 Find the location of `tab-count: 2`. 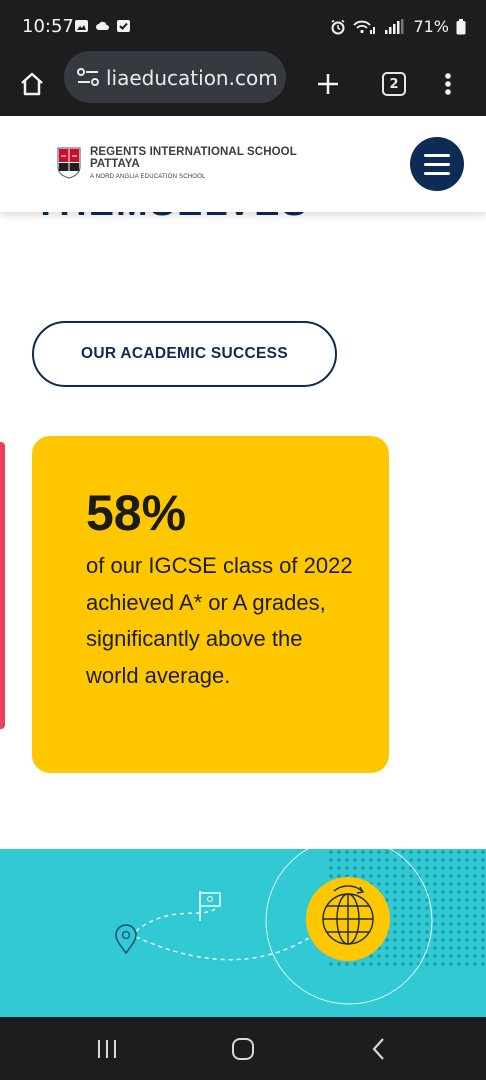

tab-count: 2 is located at coordinates (394, 84).